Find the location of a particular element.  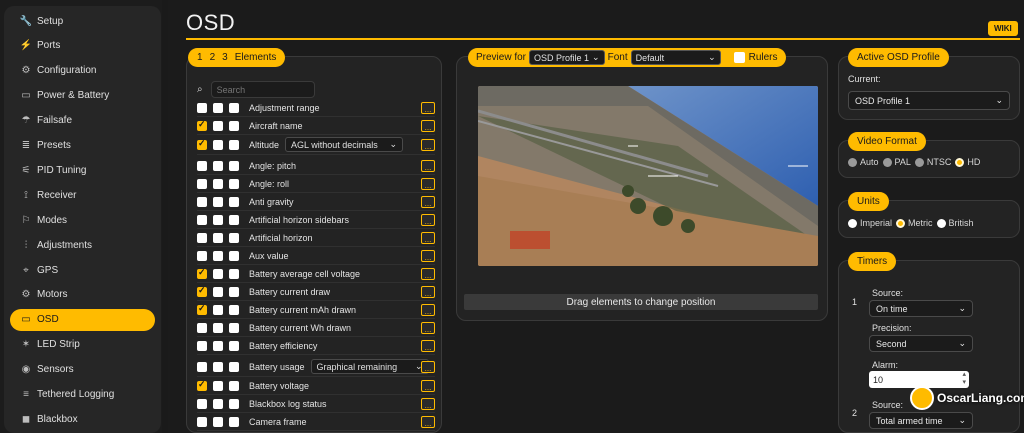

sidebar-item-led-strip: ✶ LED Strip is located at coordinates (82, 345).